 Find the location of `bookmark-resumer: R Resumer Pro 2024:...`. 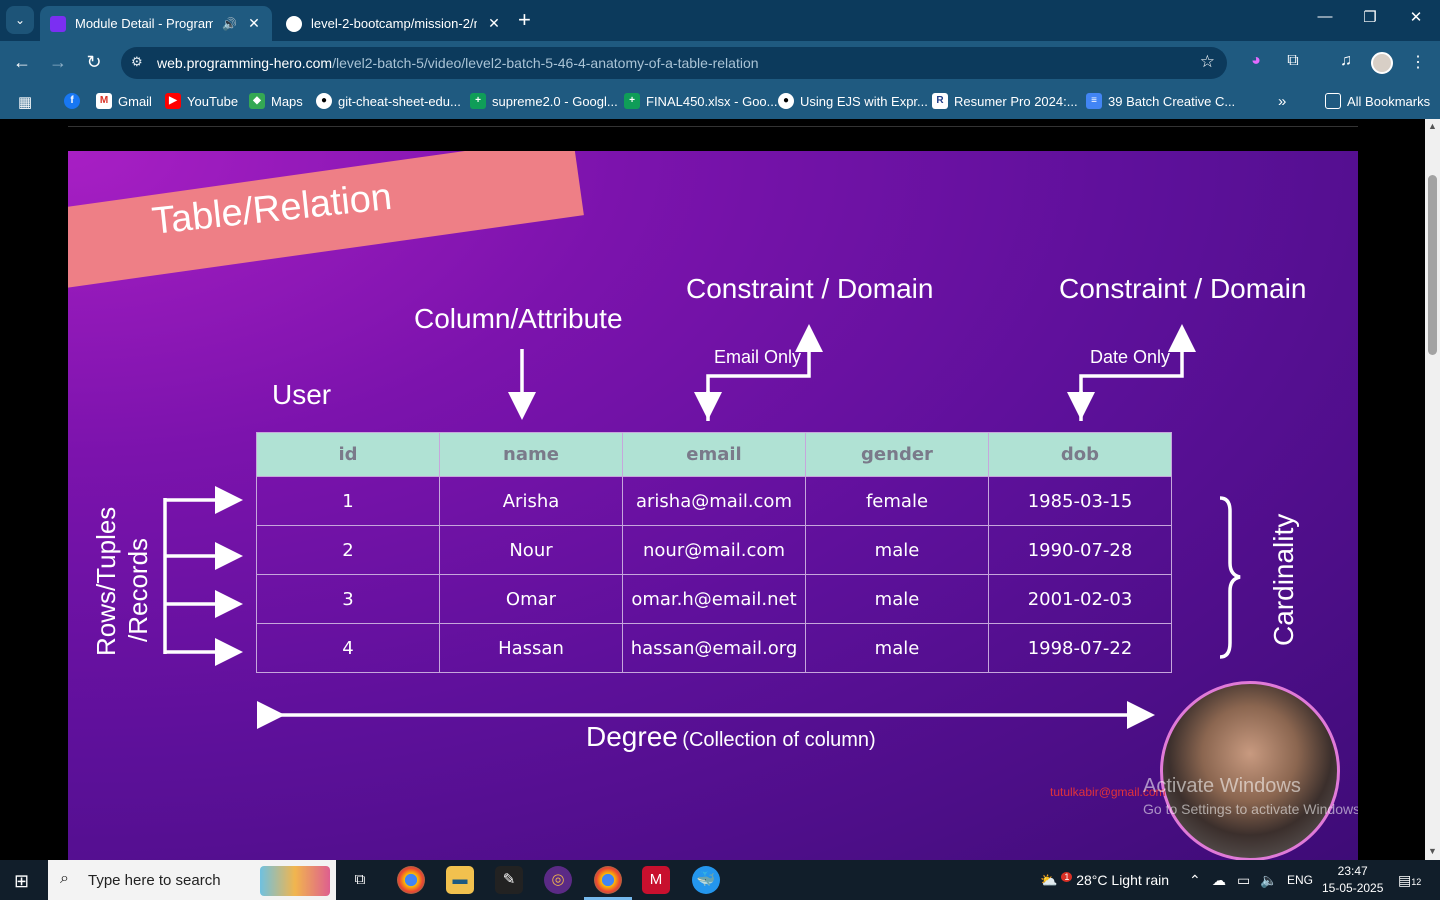

bookmark-resumer: R Resumer Pro 2024:... is located at coordinates (1005, 101).